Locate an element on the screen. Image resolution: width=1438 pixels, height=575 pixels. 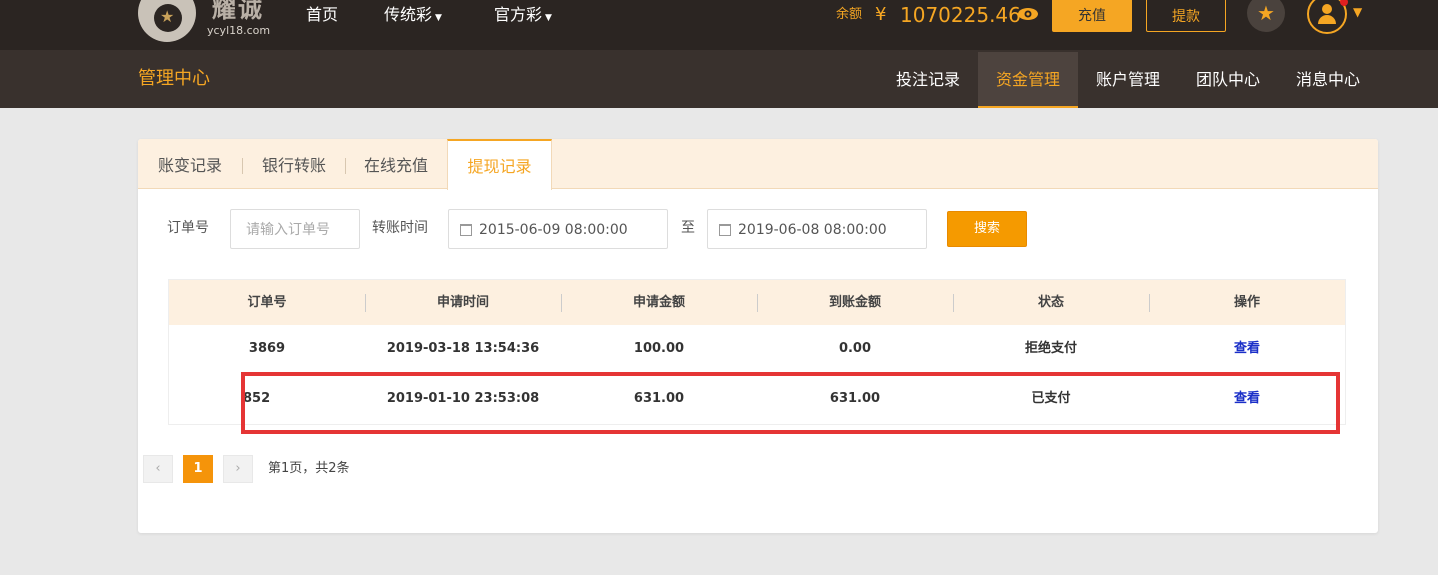
highlight-box is located at coordinates (790, 403).